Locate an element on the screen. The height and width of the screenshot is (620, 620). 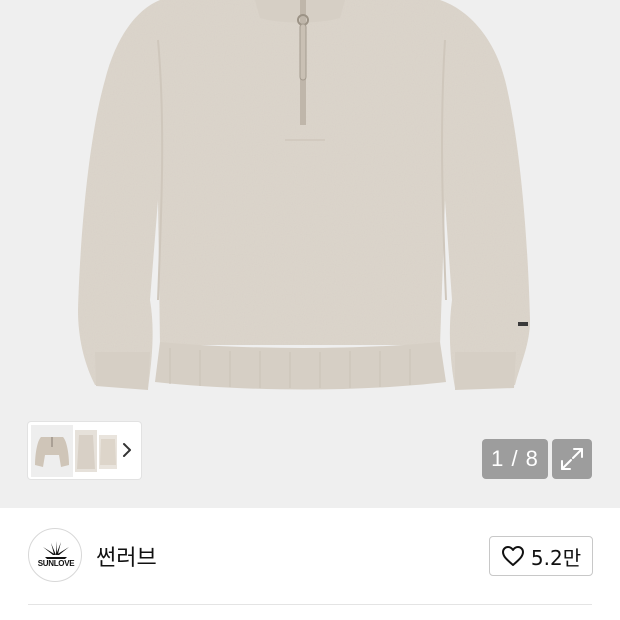
expand-arrows-icon is located at coordinates (572, 459).